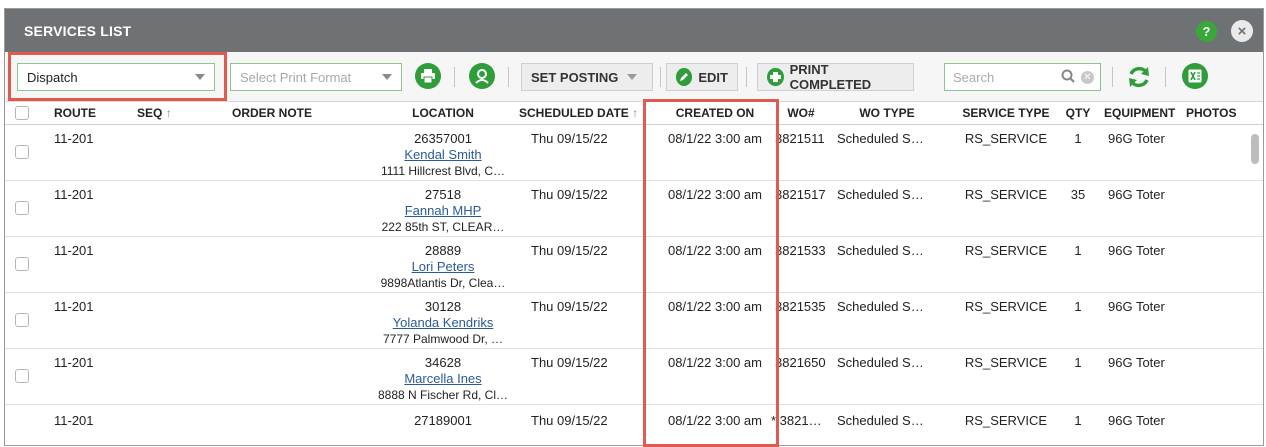  Describe the element at coordinates (1255, 149) in the screenshot. I see `scrollbar-thumb` at that location.